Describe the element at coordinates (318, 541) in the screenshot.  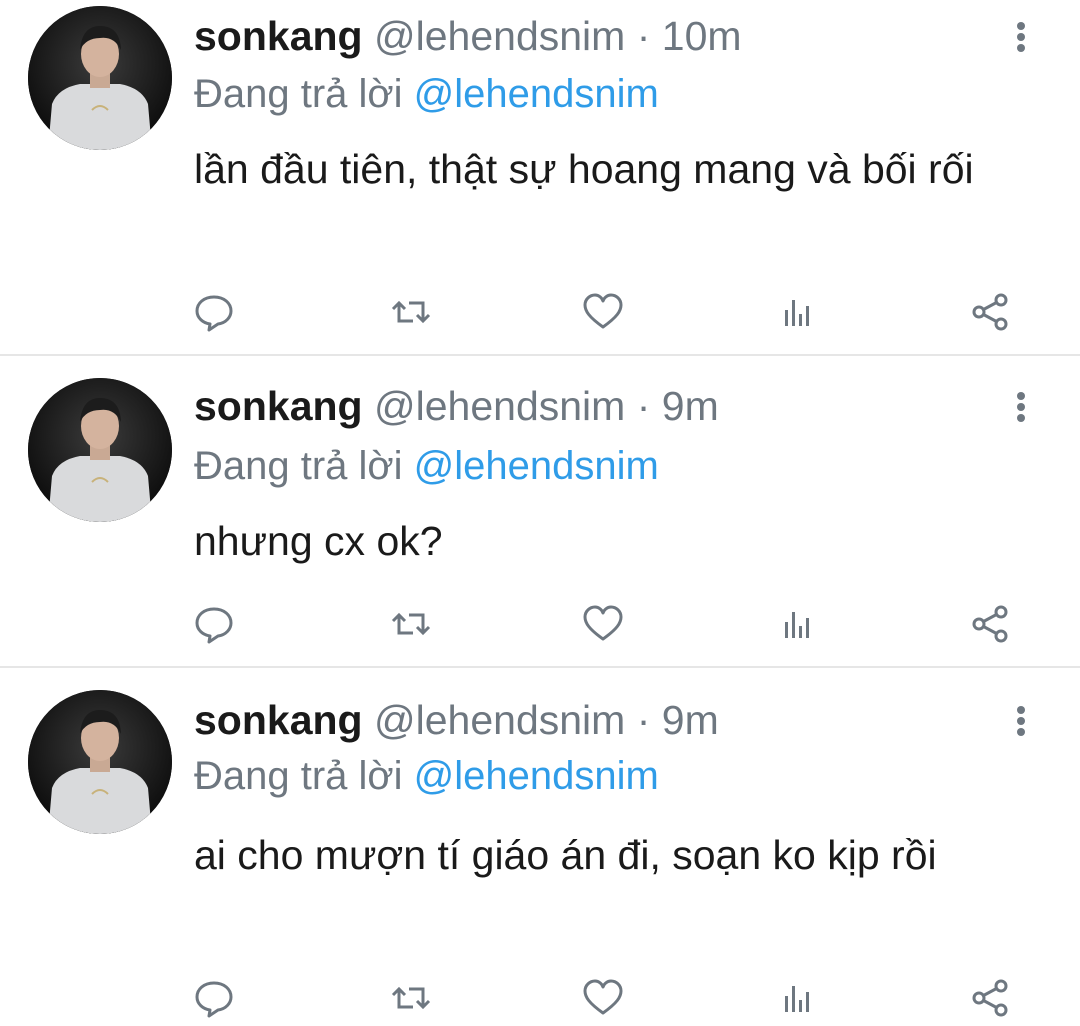
I see `tweet-text: nhưng cx ok?` at that location.